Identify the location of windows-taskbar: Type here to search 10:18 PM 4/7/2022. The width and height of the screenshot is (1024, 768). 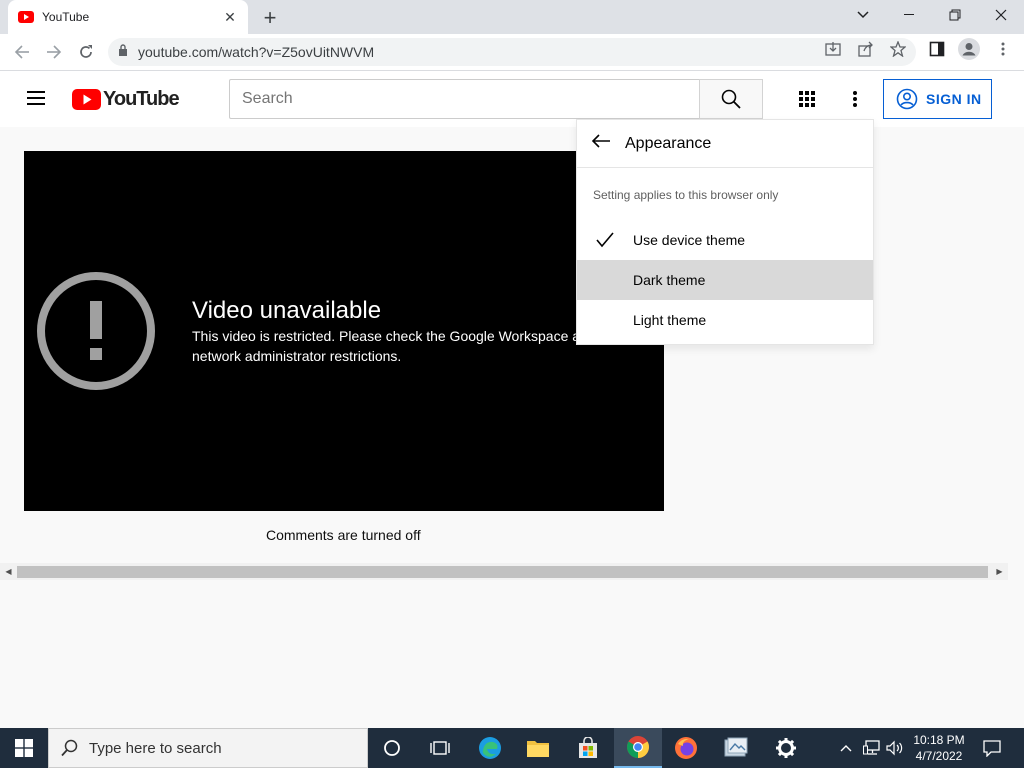
(512, 748).